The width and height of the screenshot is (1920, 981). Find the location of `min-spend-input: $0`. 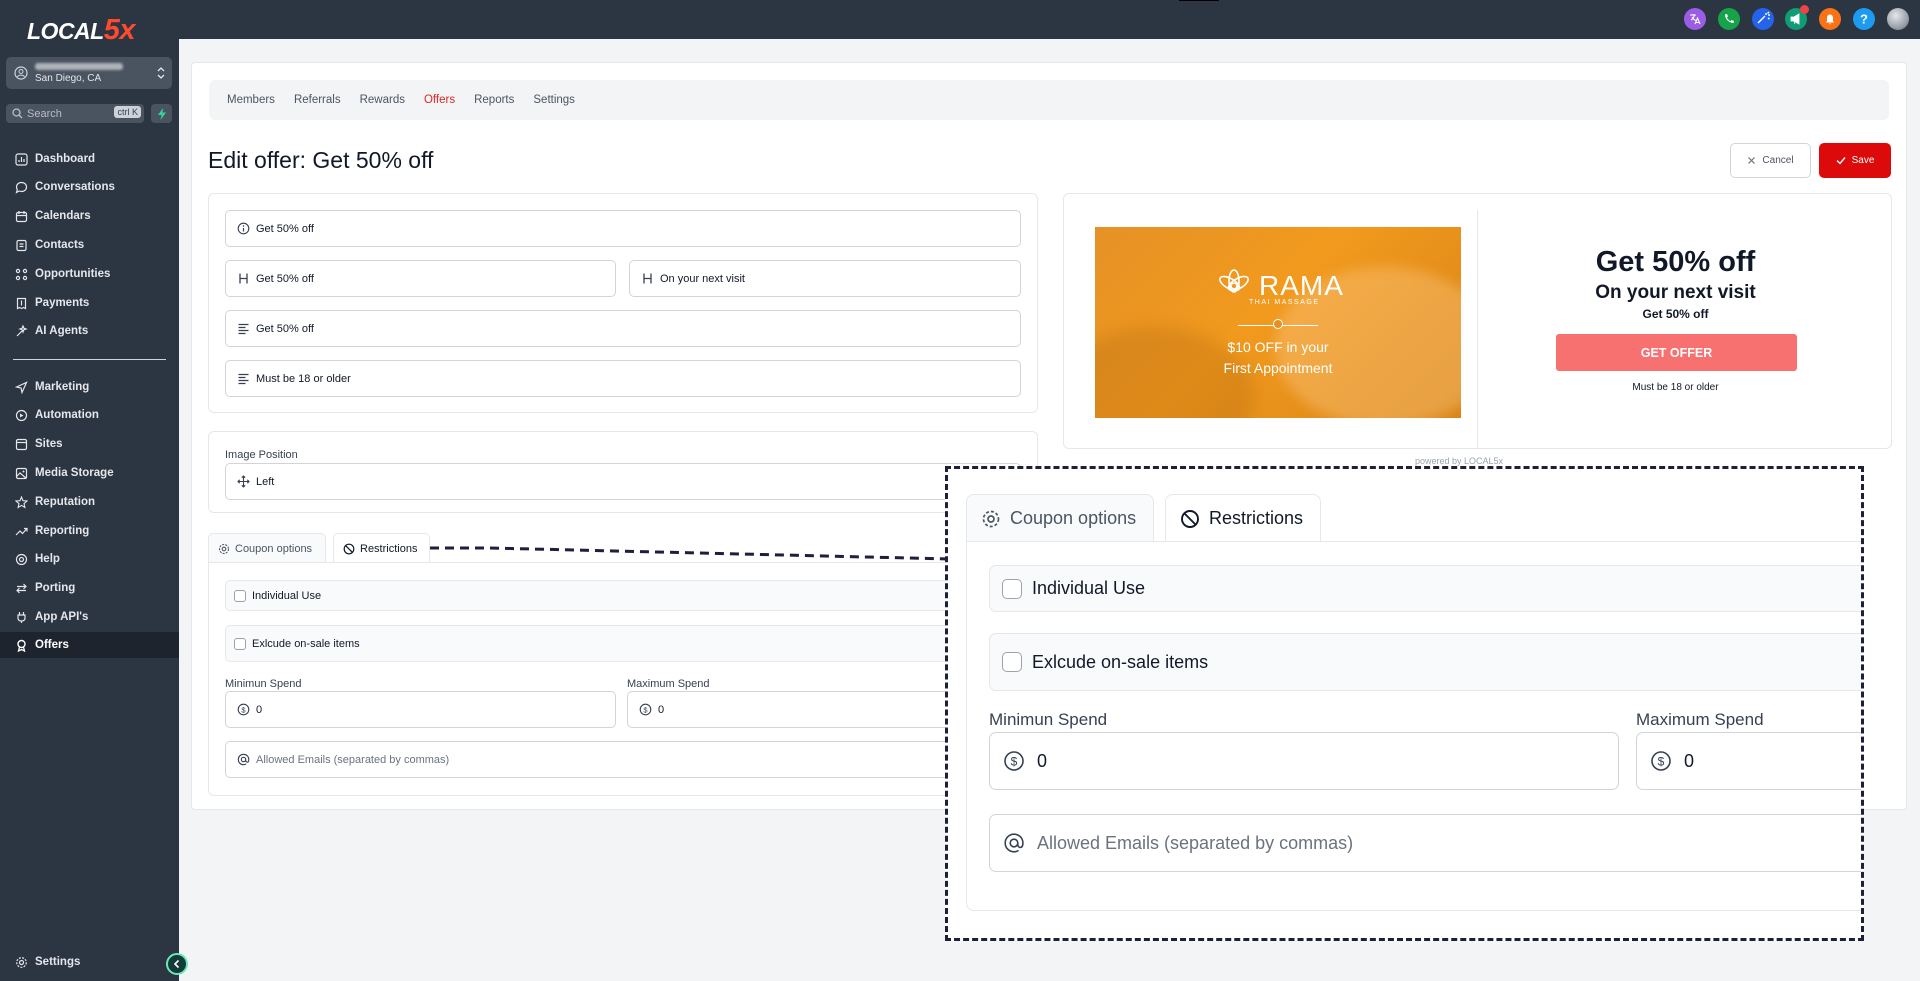

min-spend-input: $0 is located at coordinates (420, 709).